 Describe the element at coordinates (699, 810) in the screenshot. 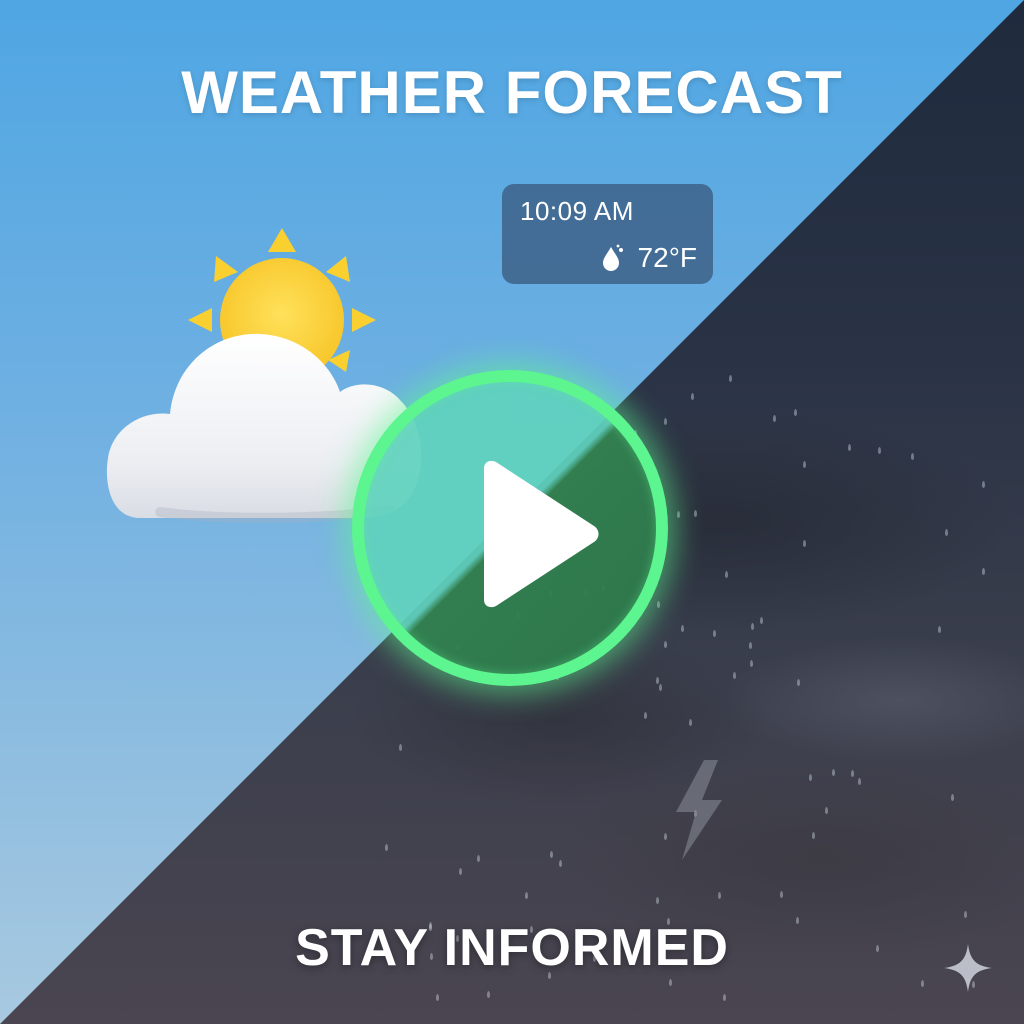

I see `lightning-icon` at that location.